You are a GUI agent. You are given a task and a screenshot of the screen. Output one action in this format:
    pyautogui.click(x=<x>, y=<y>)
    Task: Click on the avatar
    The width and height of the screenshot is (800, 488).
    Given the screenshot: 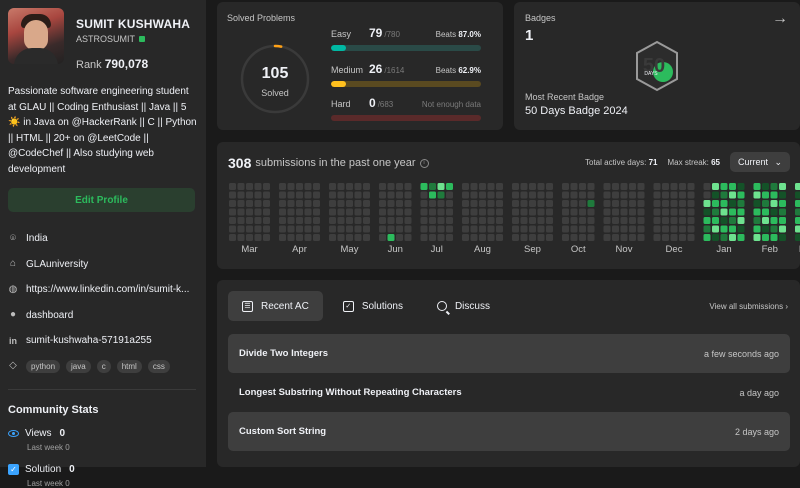 What is the action you would take?
    pyautogui.click(x=36, y=36)
    